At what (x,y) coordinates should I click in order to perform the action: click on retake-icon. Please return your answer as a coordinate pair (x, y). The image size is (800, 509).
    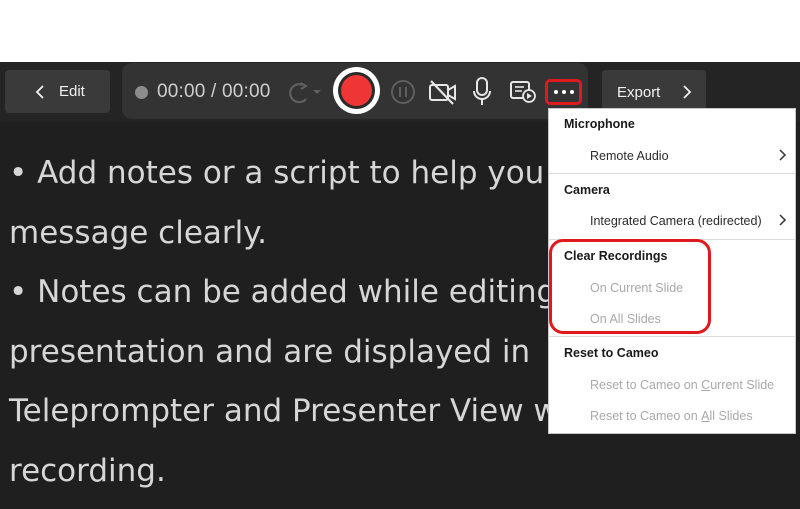
    Looking at the image, I should click on (303, 93).